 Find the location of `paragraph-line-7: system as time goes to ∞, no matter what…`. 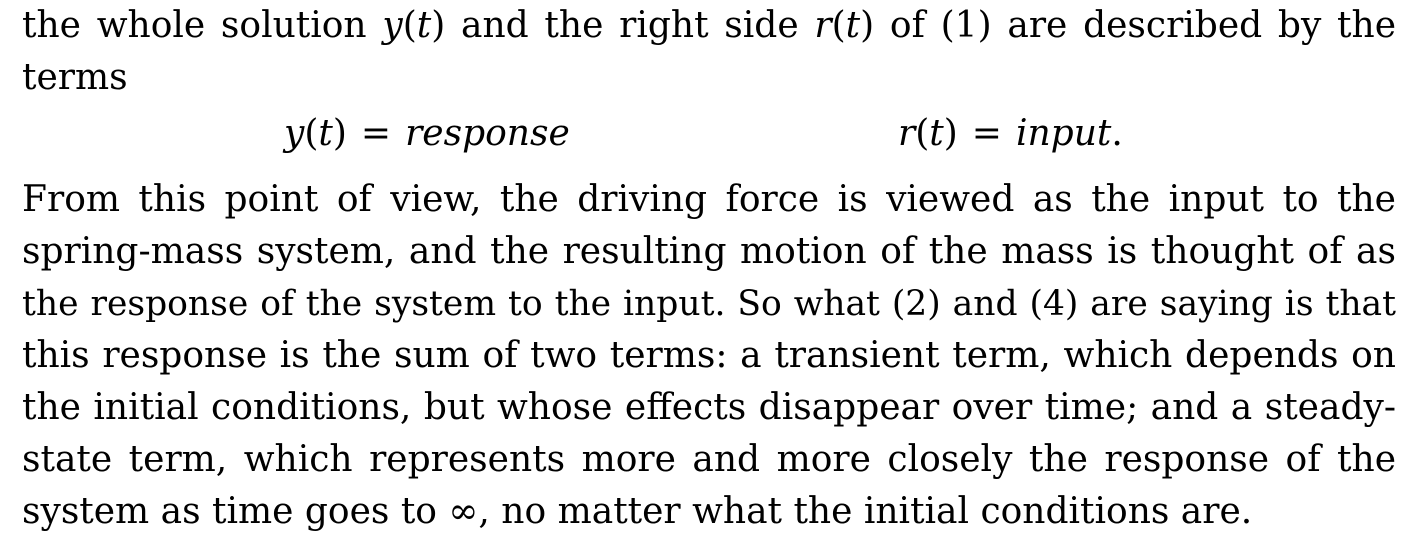

paragraph-line-7: system as time goes to ∞, no matter what… is located at coordinates (637, 511).